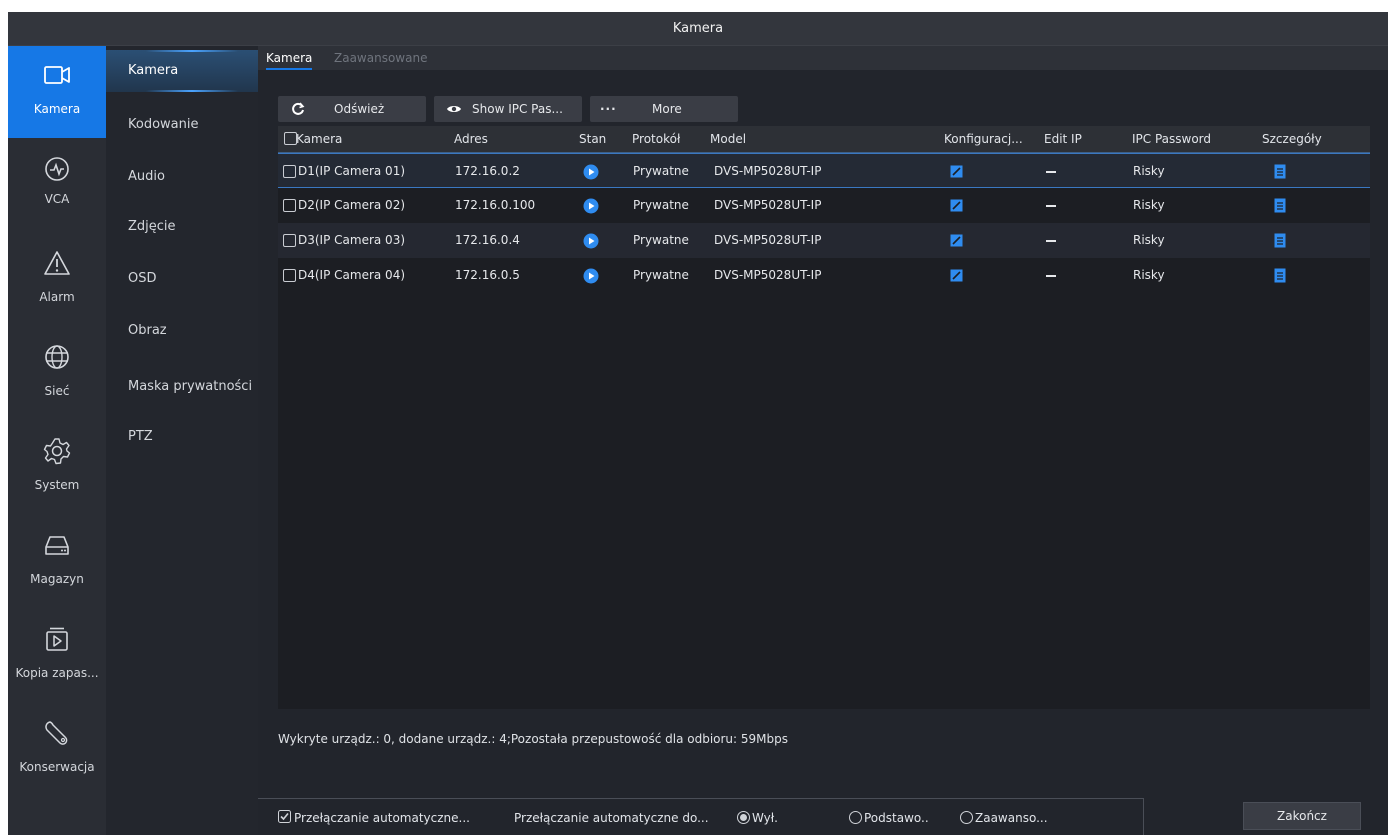  What do you see at coordinates (284, 816) in the screenshot?
I see `auto-switch-checkbox` at bounding box center [284, 816].